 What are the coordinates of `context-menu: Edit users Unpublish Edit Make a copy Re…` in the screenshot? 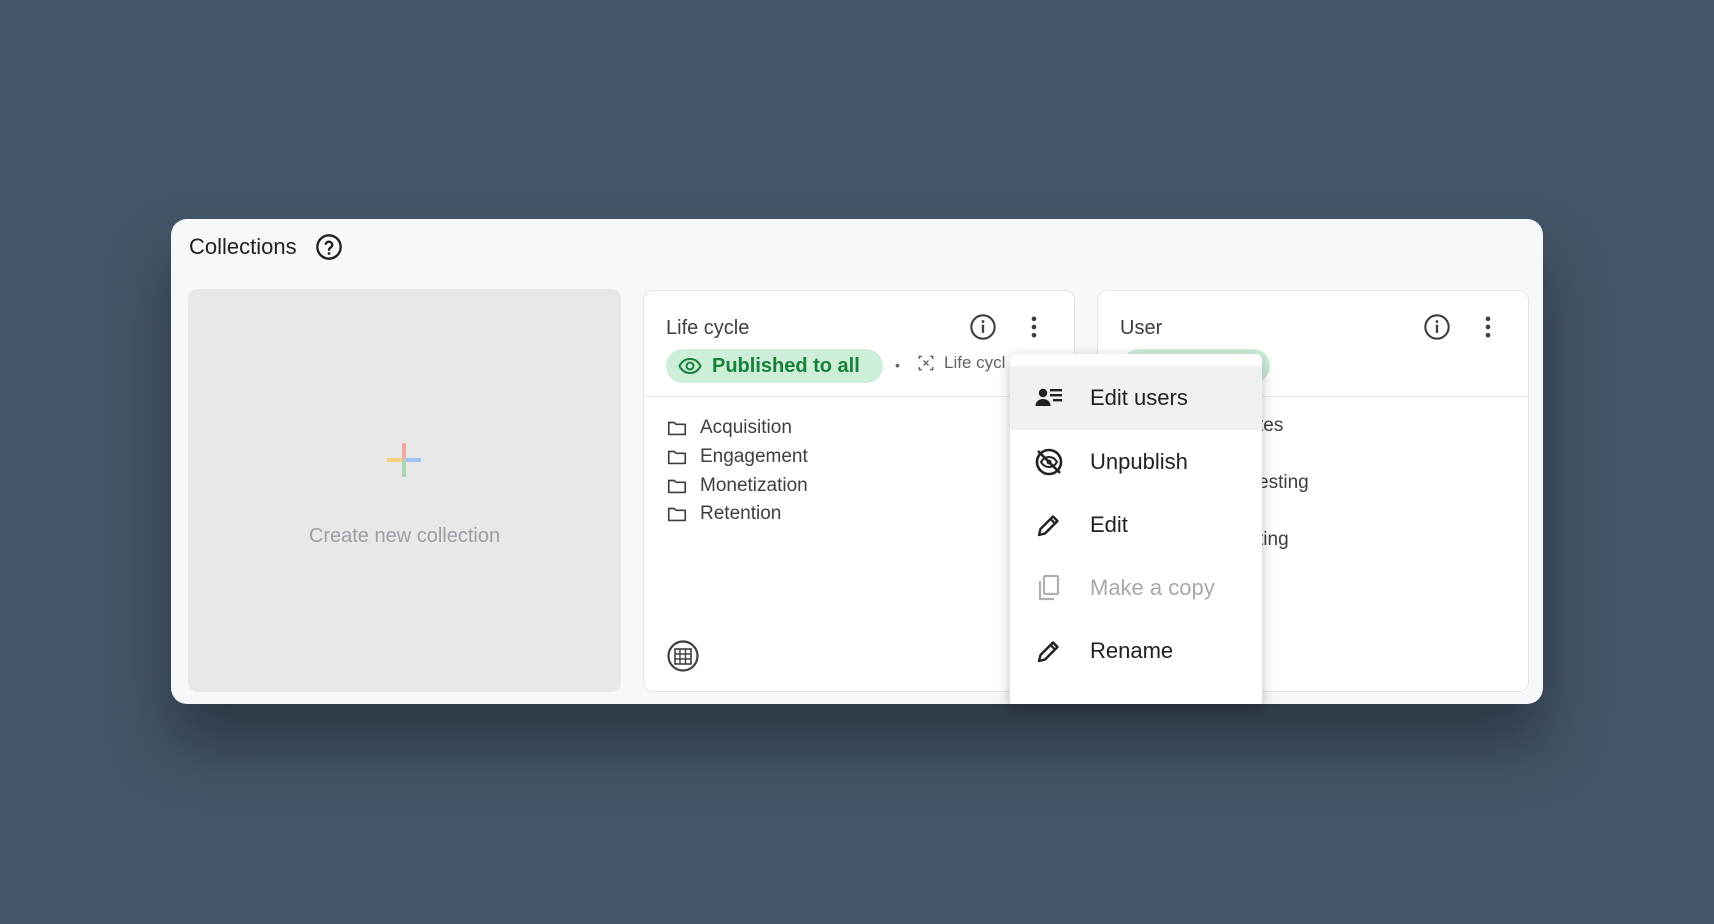 It's located at (1136, 529).